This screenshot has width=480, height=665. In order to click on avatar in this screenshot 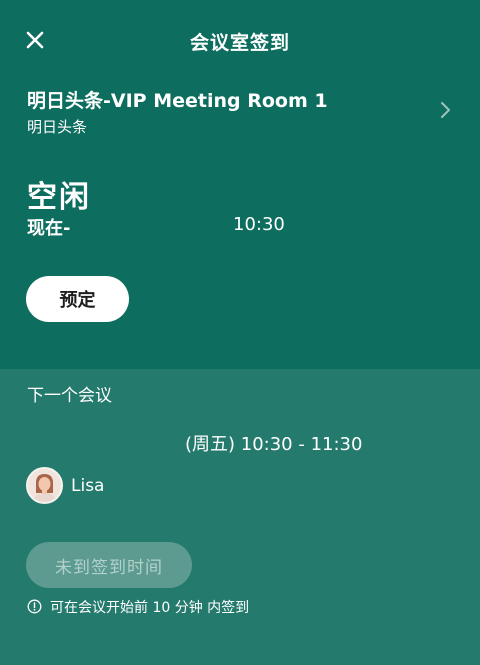, I will do `click(44, 485)`.